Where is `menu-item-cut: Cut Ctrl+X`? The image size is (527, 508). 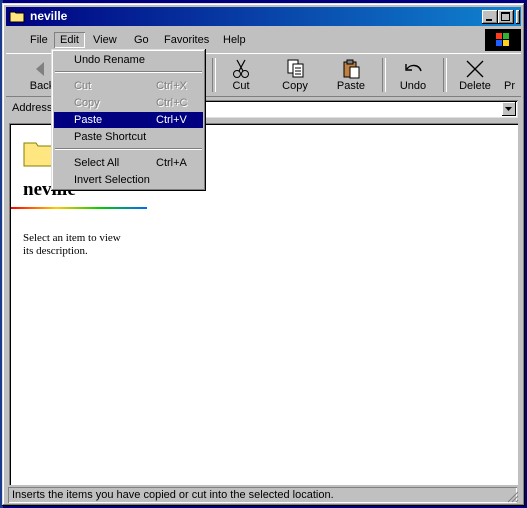
menu-item-cut: Cut Ctrl+X is located at coordinates (128, 86).